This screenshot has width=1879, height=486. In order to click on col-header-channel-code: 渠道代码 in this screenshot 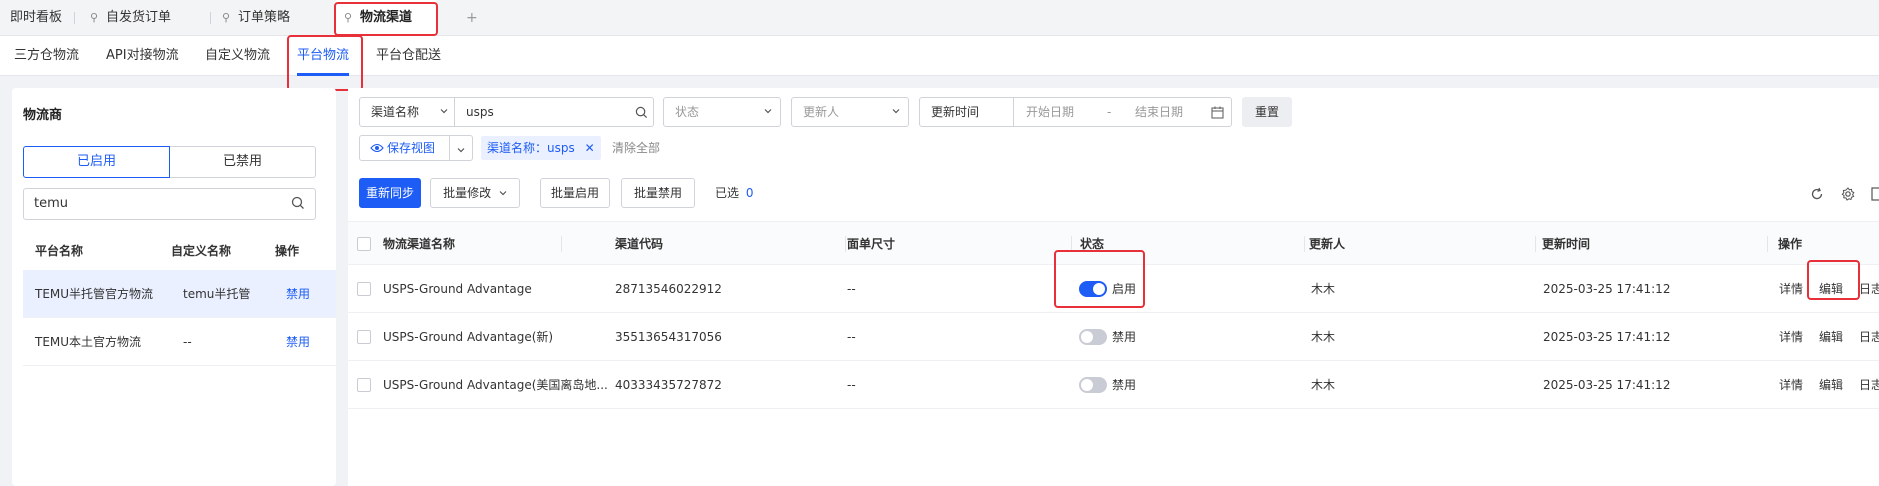, I will do `click(639, 244)`.